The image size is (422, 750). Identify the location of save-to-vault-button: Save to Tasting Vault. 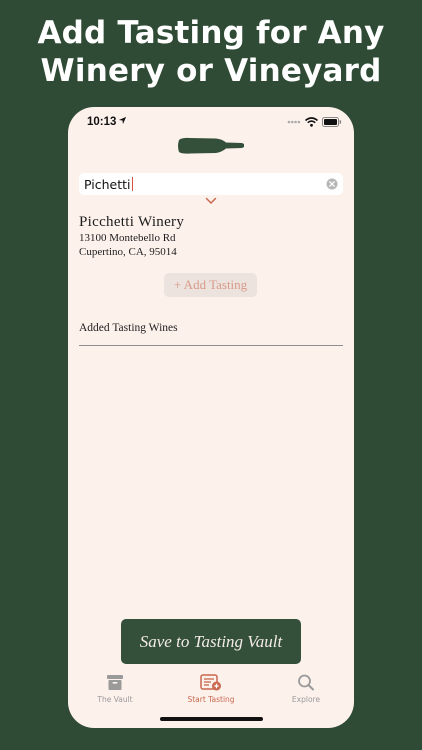
(211, 641).